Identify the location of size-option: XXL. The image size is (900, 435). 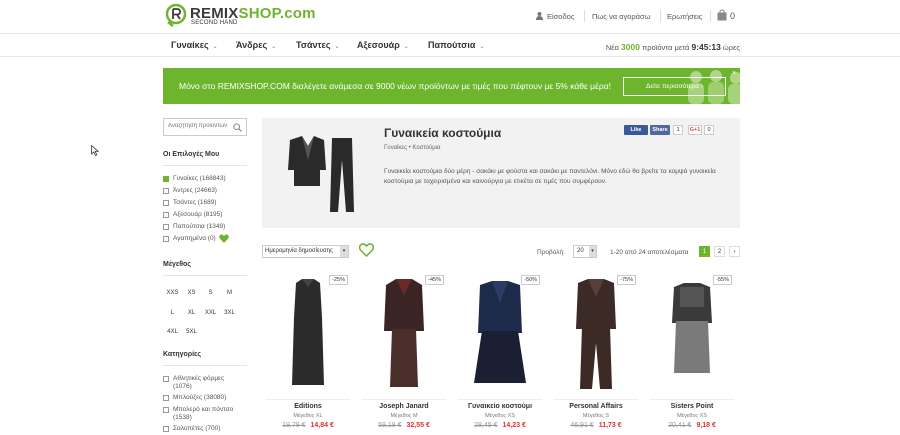
(210, 313).